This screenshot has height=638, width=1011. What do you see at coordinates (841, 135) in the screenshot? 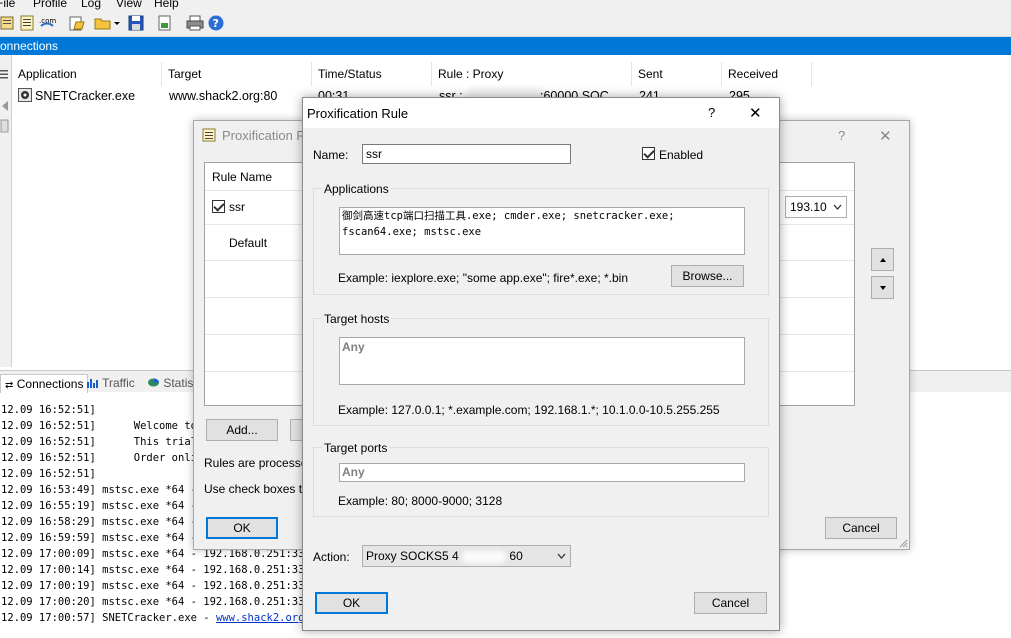
I see `rules-help-button: ?` at bounding box center [841, 135].